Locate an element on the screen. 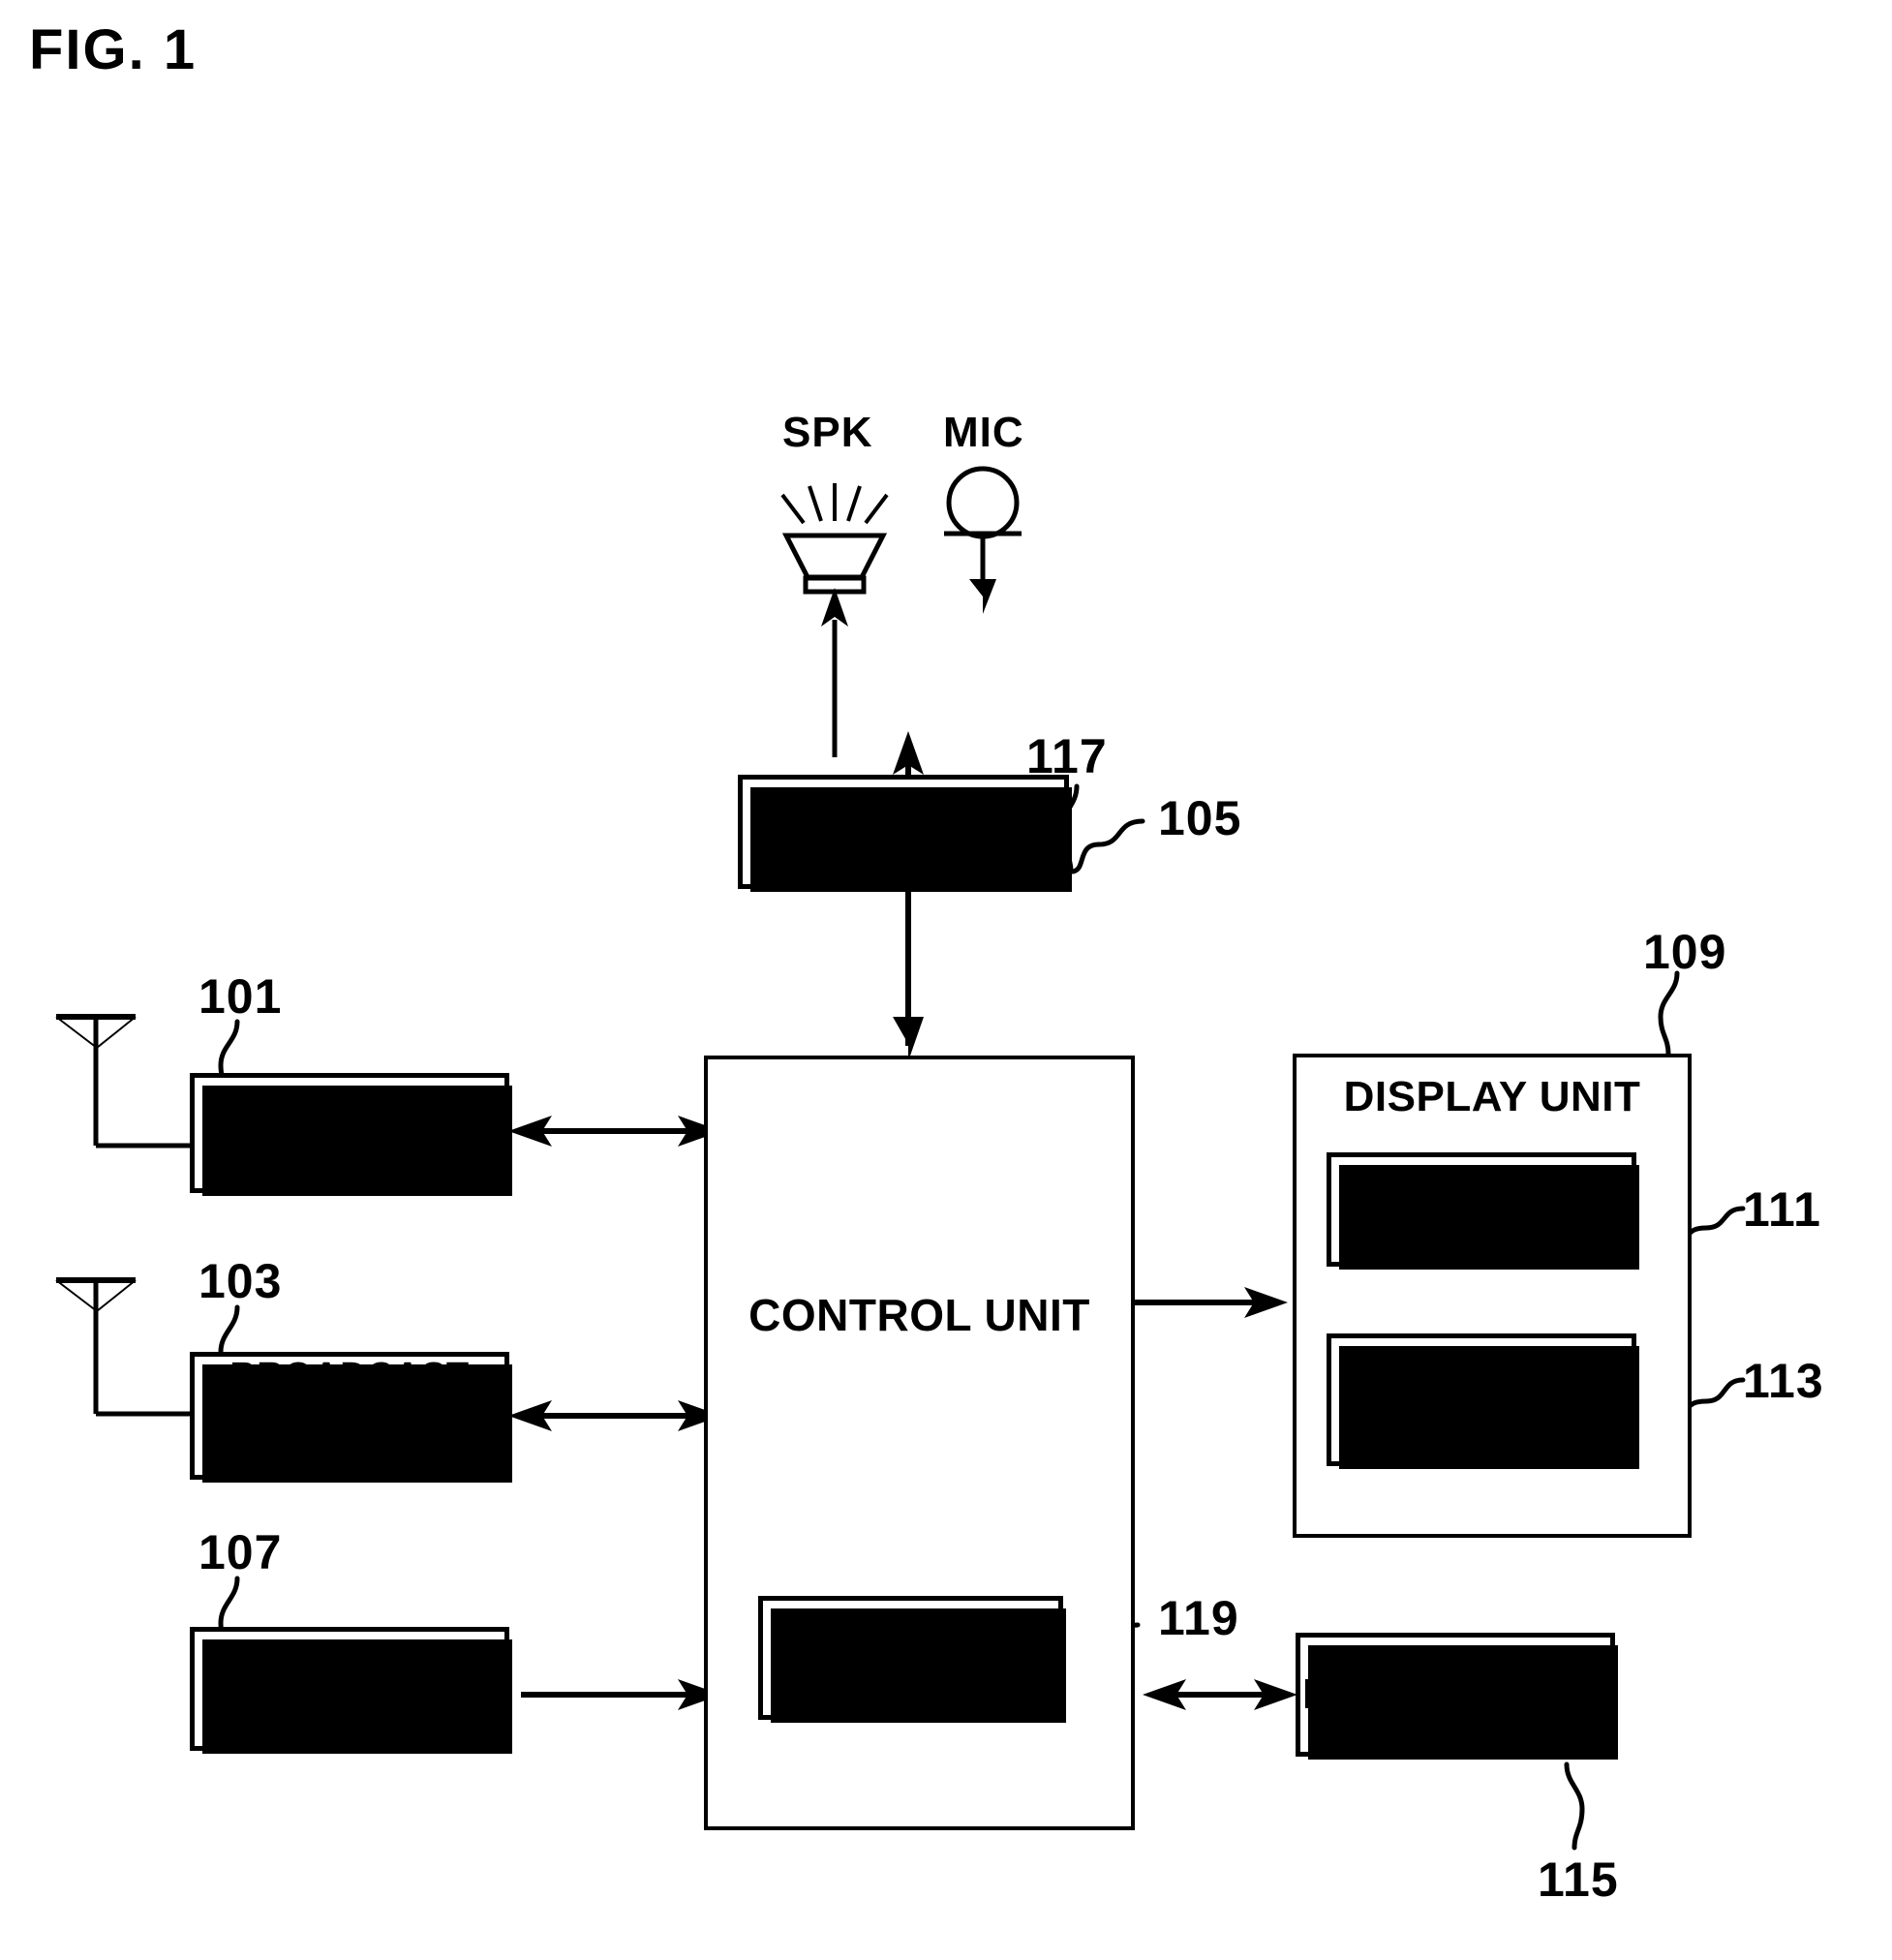 This screenshot has height=1960, width=1892. audio-unit-label: AUDIO UNIT is located at coordinates (904, 831).